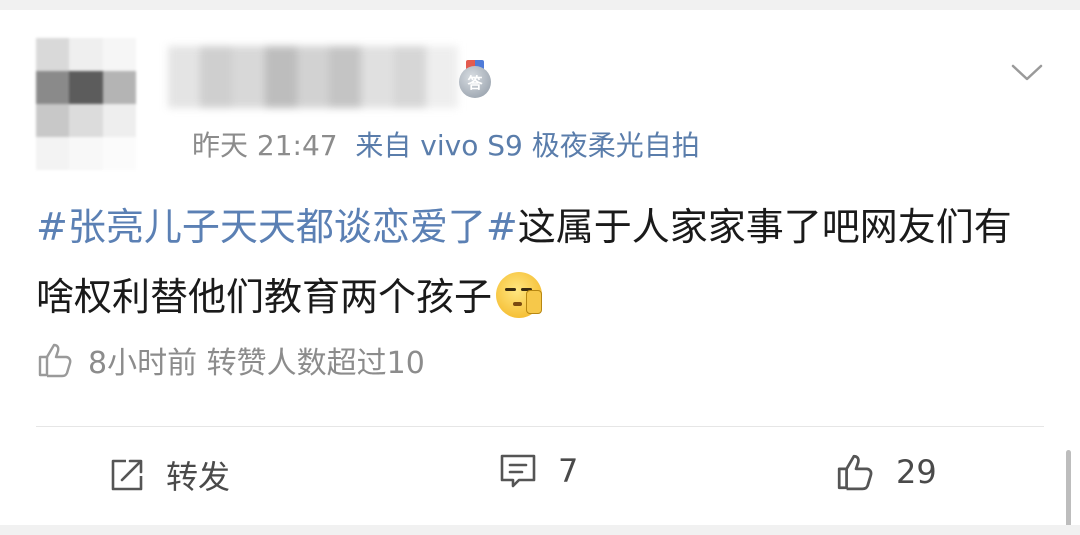 This screenshot has width=1080, height=535. What do you see at coordinates (1068, 490) in the screenshot?
I see `scrollbar` at bounding box center [1068, 490].